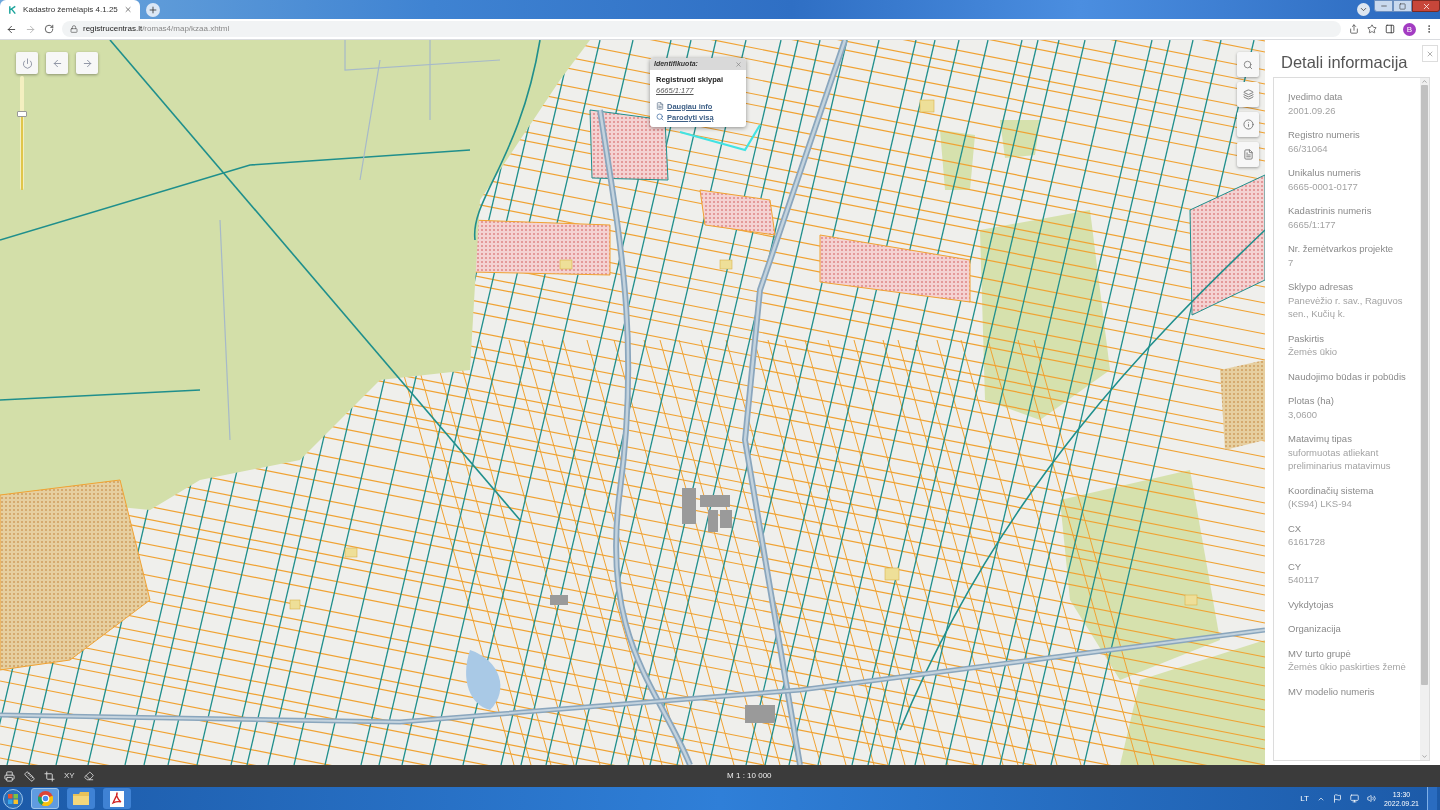  Describe the element at coordinates (1313, 352) in the screenshot. I see `field-value: Žemės ūkio` at that location.